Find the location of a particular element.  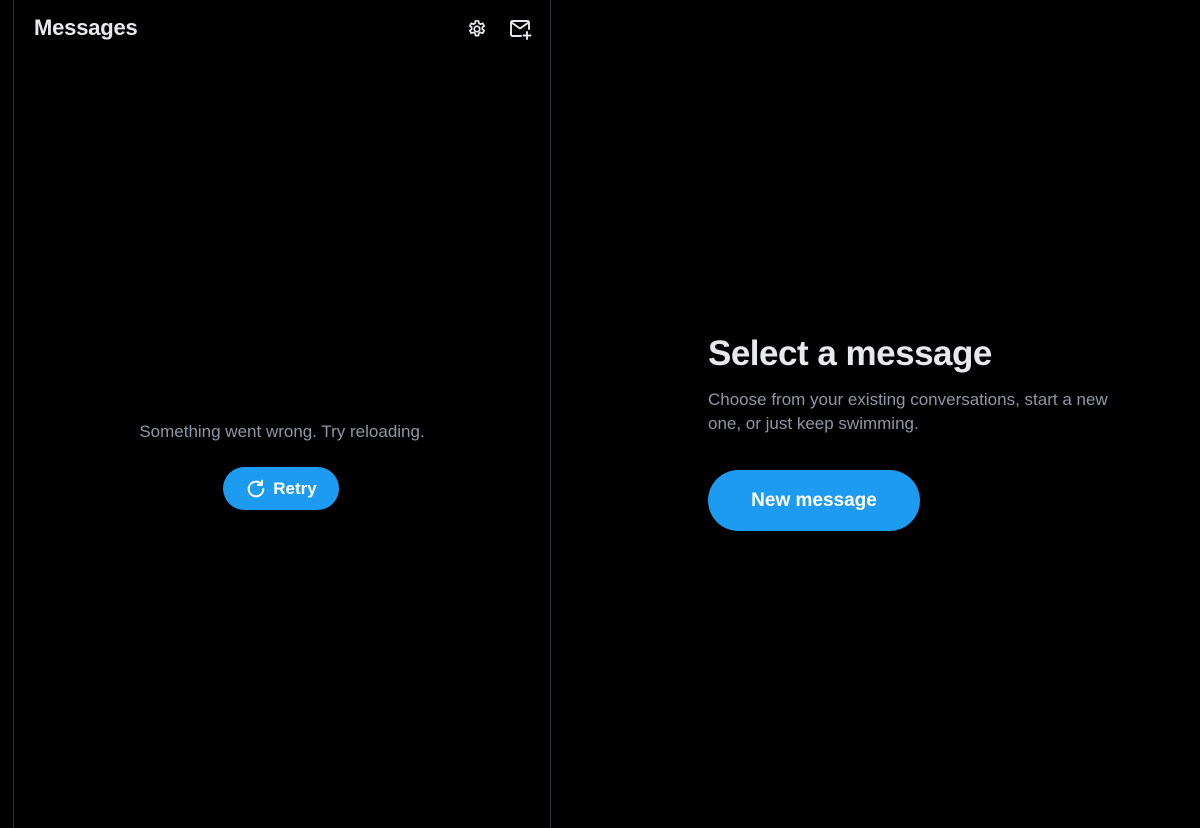

settings-button is located at coordinates (477, 29).